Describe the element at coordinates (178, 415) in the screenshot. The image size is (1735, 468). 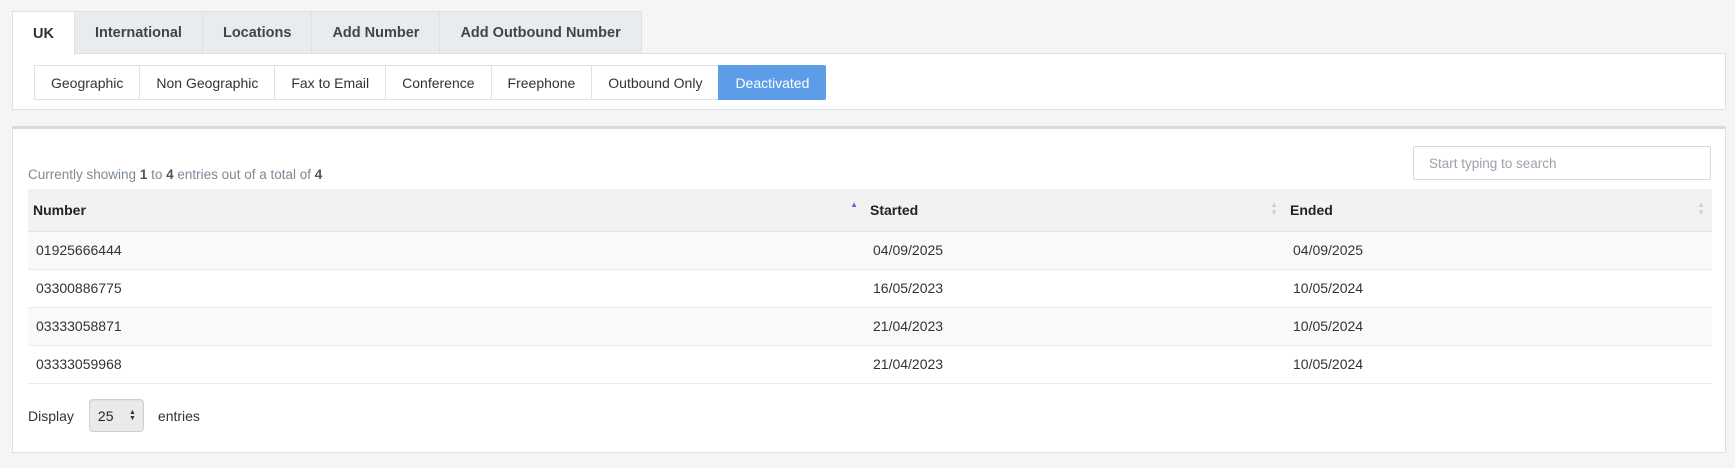
I see `entries-label: entries` at that location.